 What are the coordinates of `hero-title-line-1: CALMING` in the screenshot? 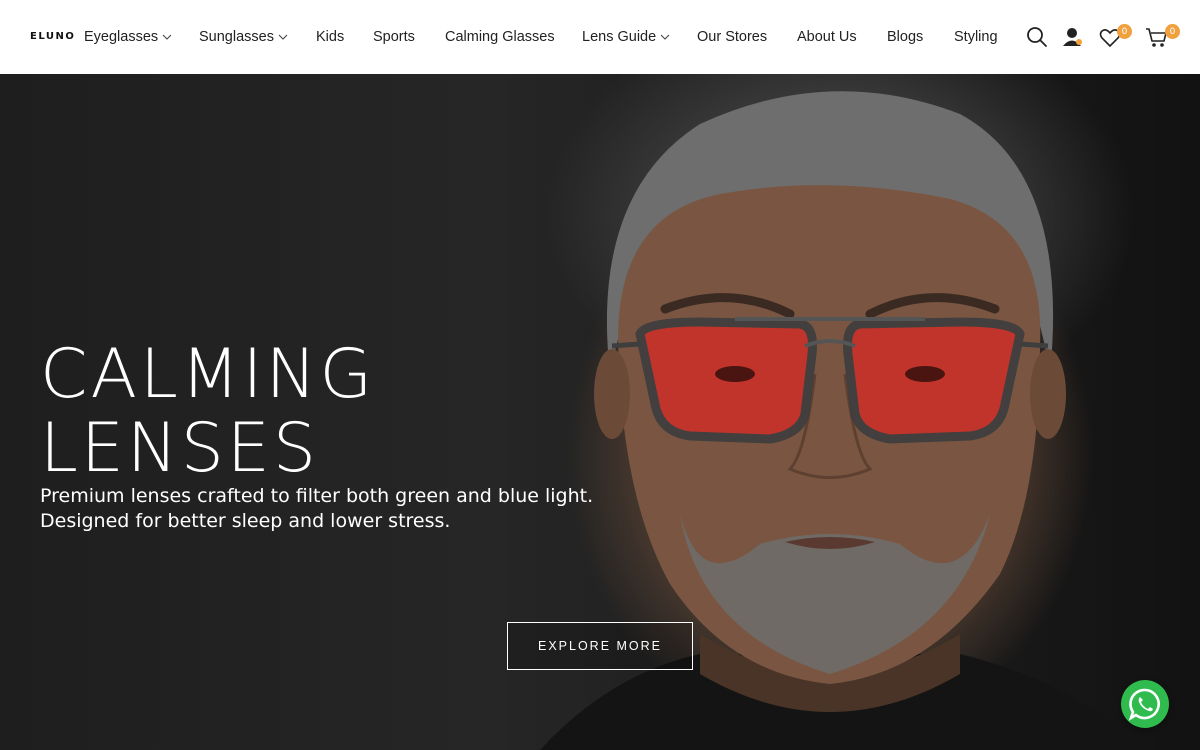 It's located at (208, 374).